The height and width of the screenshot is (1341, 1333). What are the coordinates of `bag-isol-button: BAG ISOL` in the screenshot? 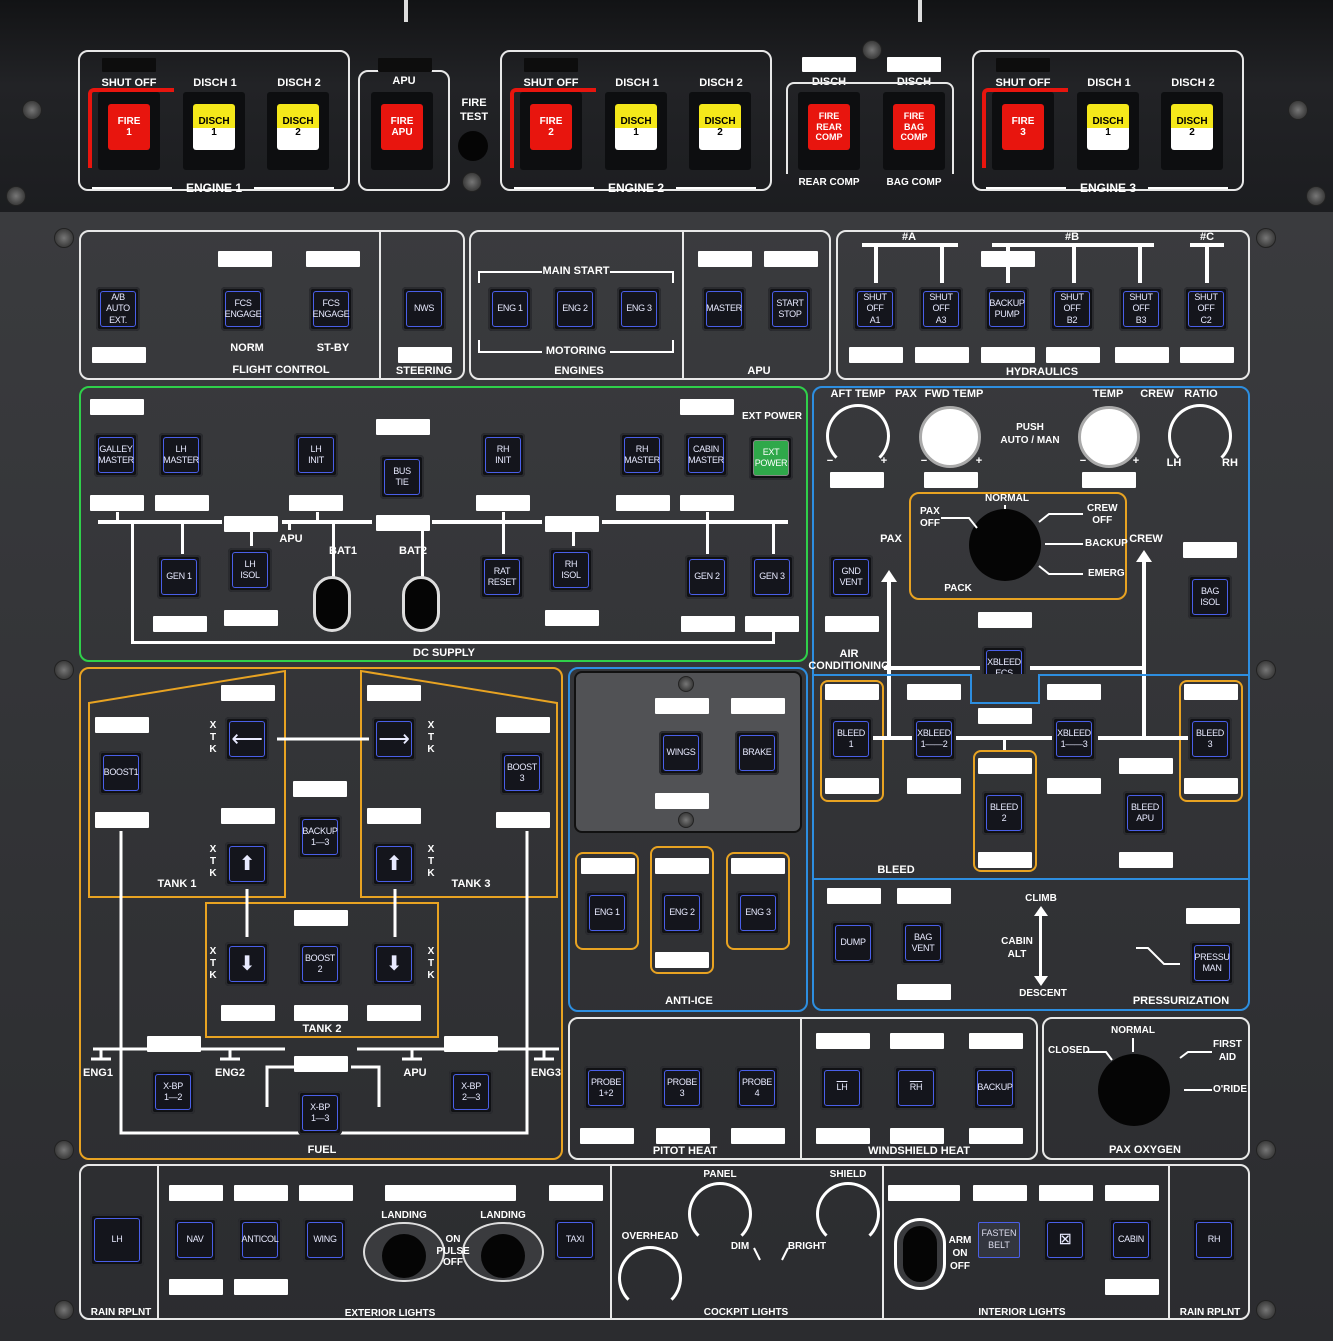 It's located at (1210, 597).